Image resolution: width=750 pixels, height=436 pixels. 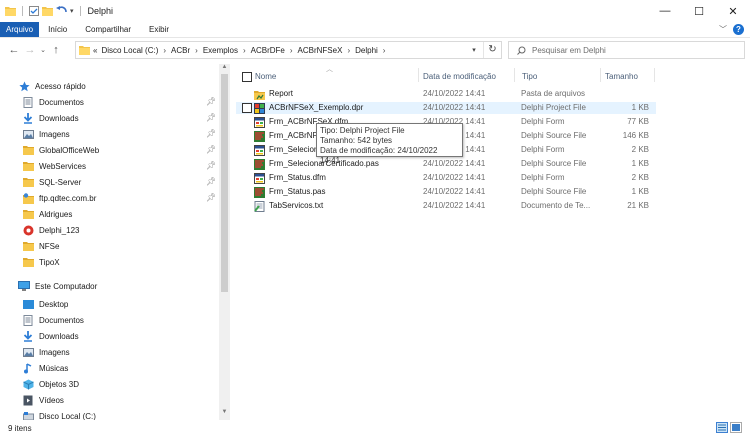 I want to click on maximize-button: ☐, so click(x=699, y=11).